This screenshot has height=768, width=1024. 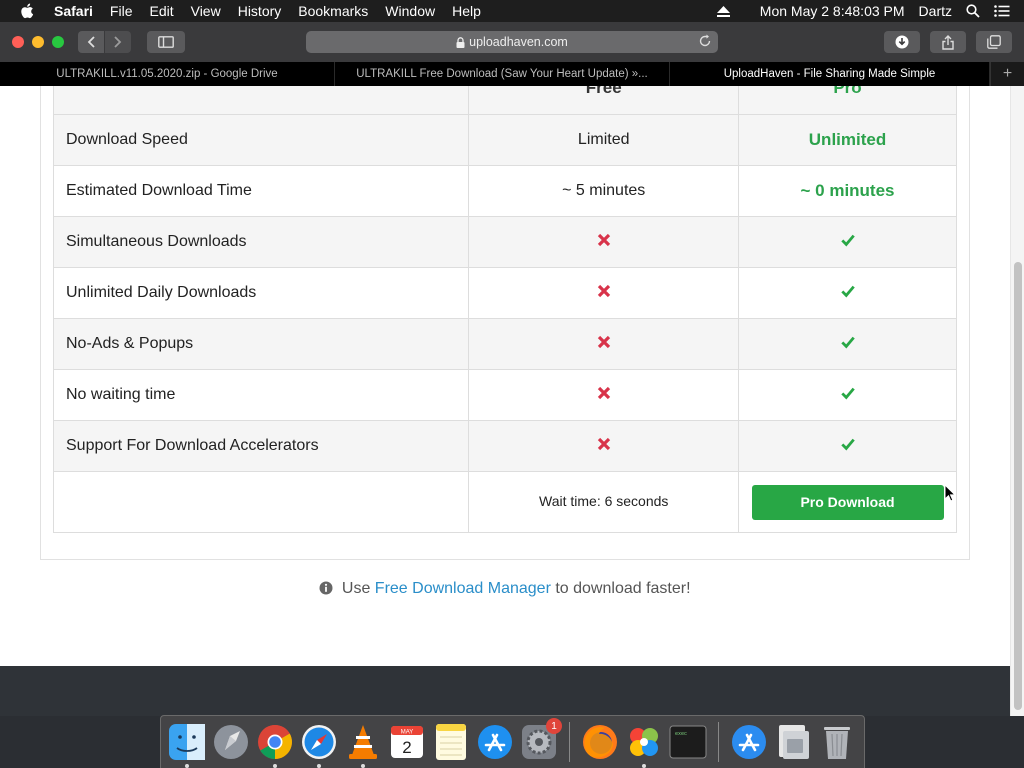 What do you see at coordinates (58, 42) in the screenshot?
I see `zoom-window-button` at bounding box center [58, 42].